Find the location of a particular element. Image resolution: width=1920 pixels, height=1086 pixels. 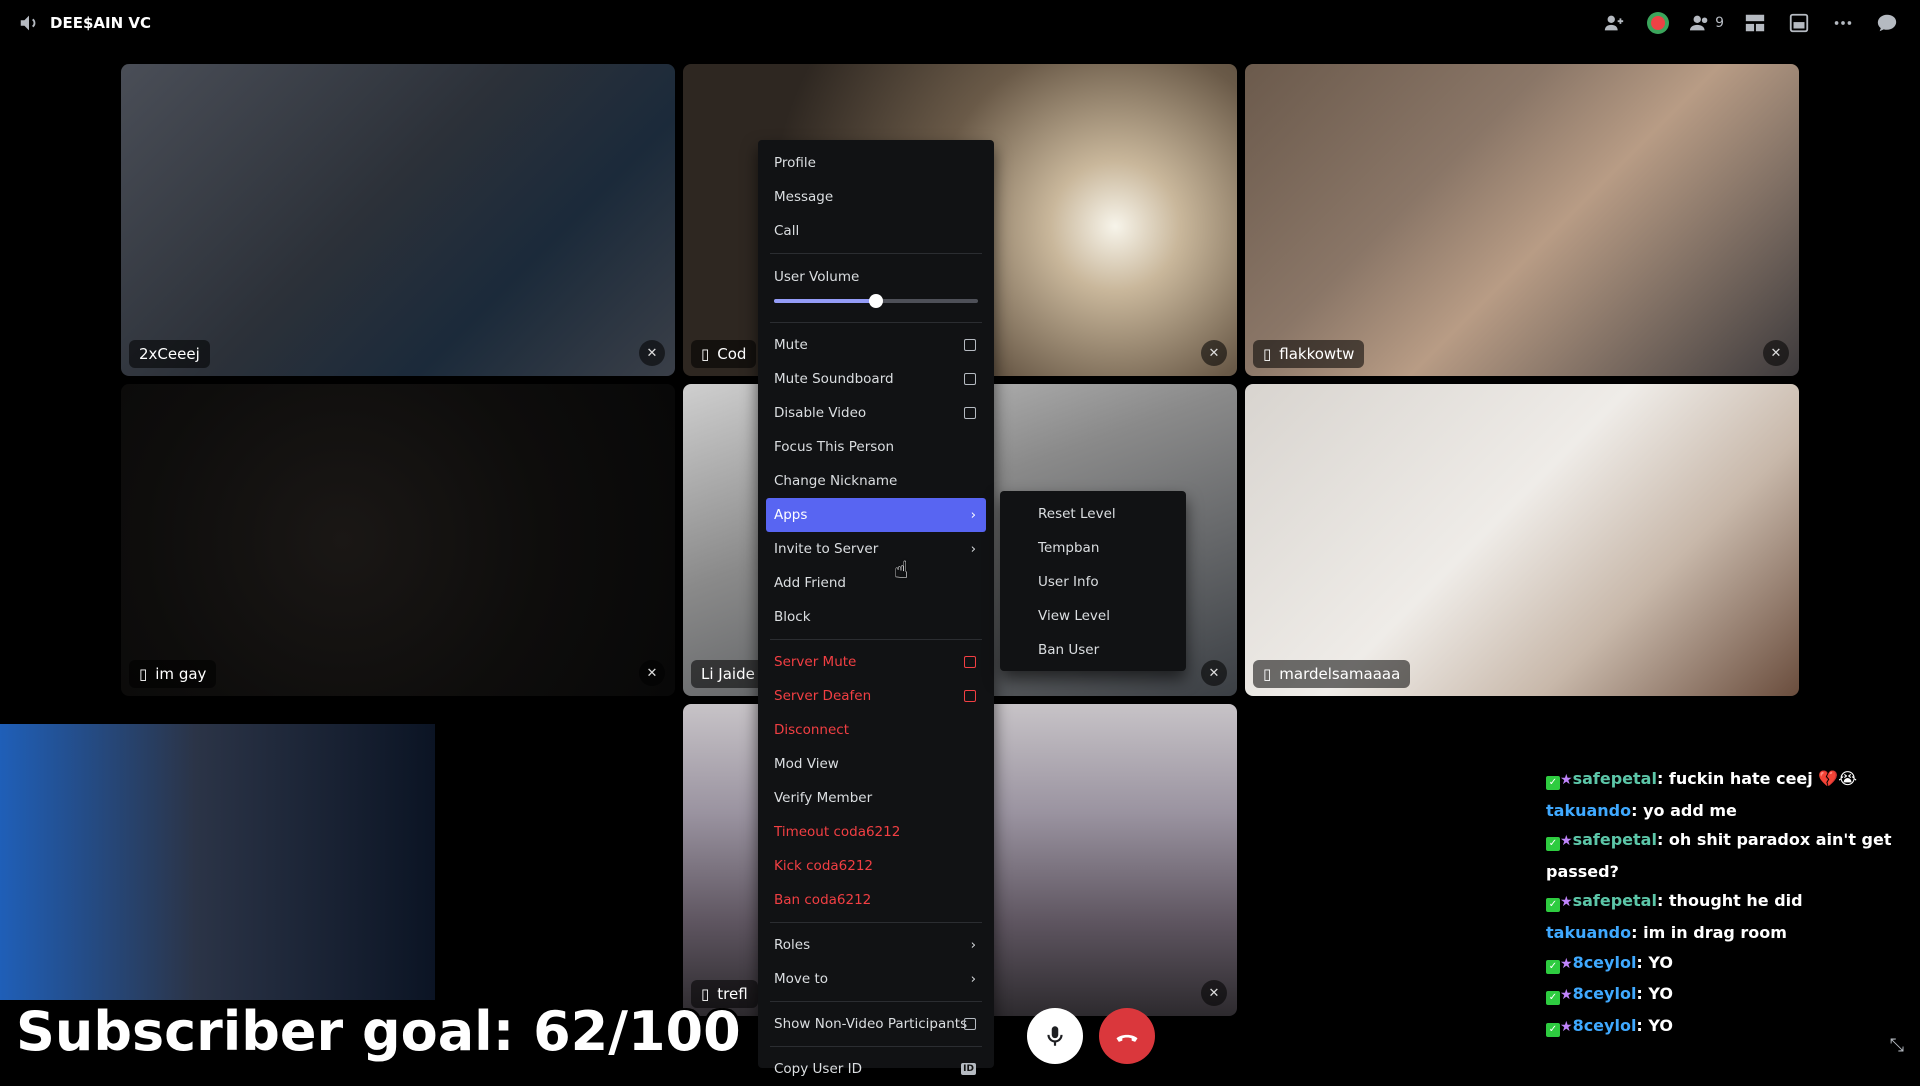

disconnect-call-button is located at coordinates (1127, 1036).